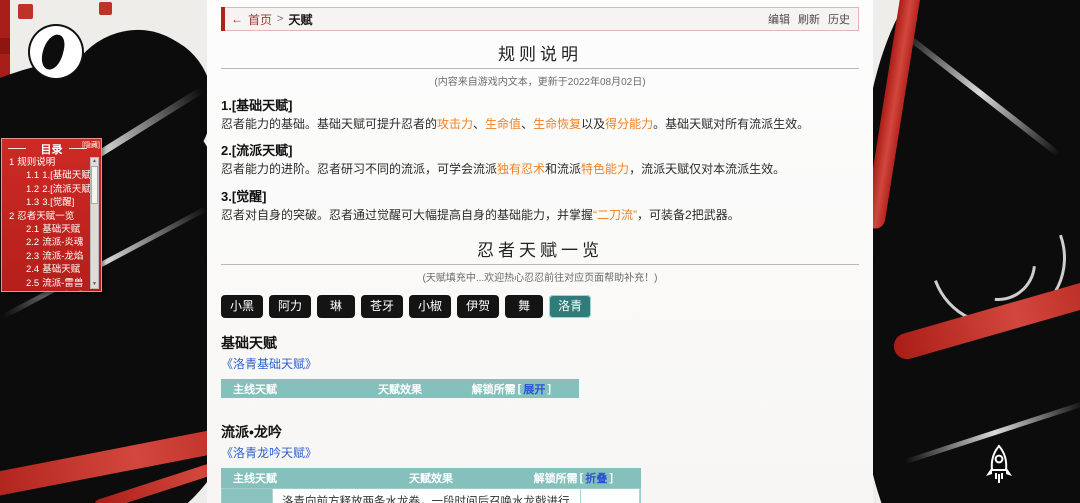 The height and width of the screenshot is (503, 1080). Describe the element at coordinates (237, 19) in the screenshot. I see `back-arrow-icon: ←` at that location.